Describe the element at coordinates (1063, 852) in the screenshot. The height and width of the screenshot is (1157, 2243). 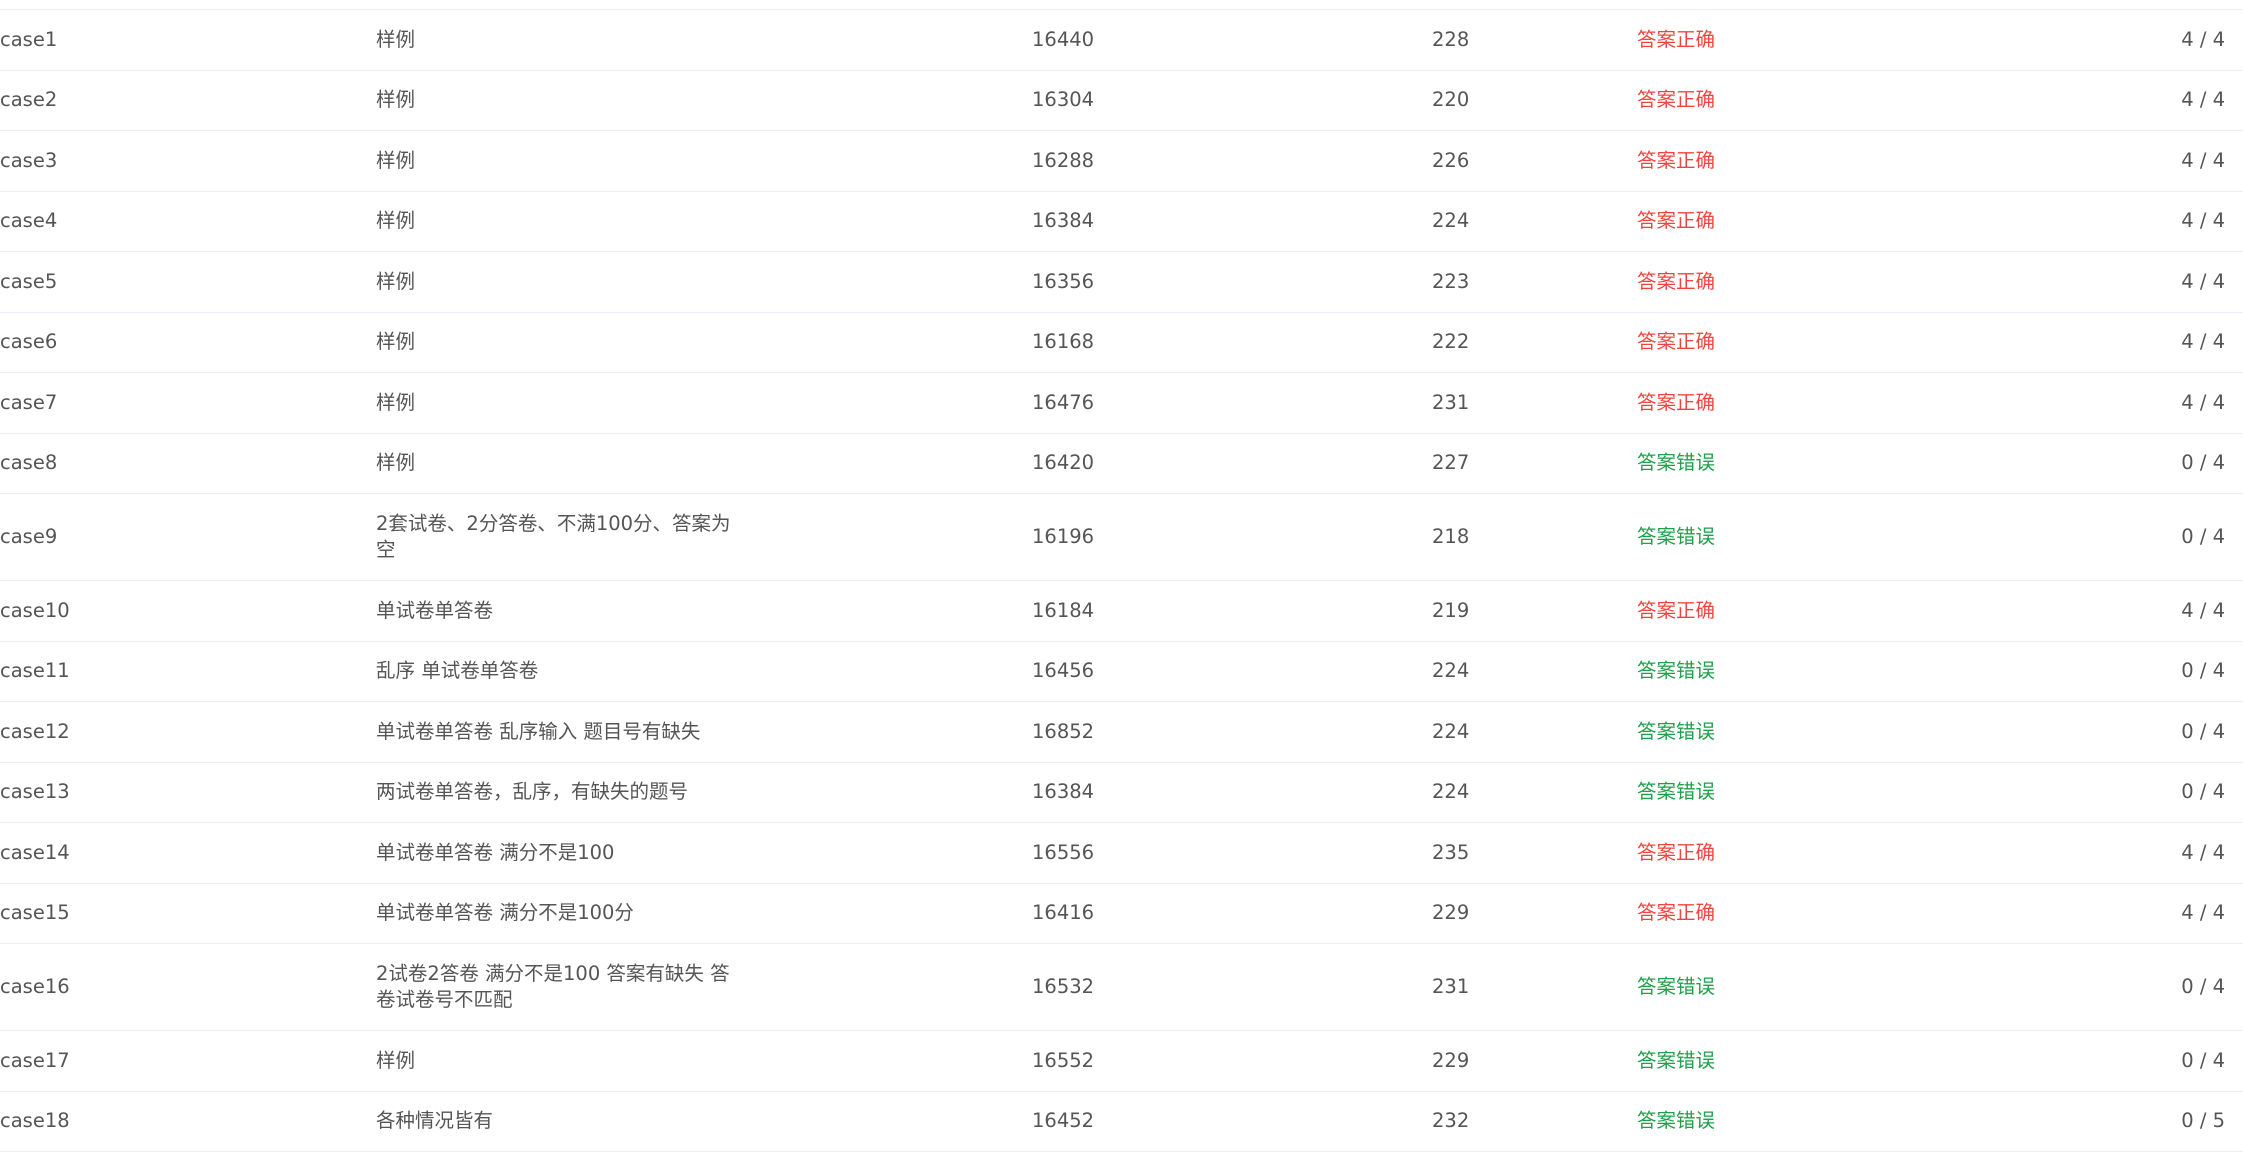
I see `case-time: 16556` at that location.